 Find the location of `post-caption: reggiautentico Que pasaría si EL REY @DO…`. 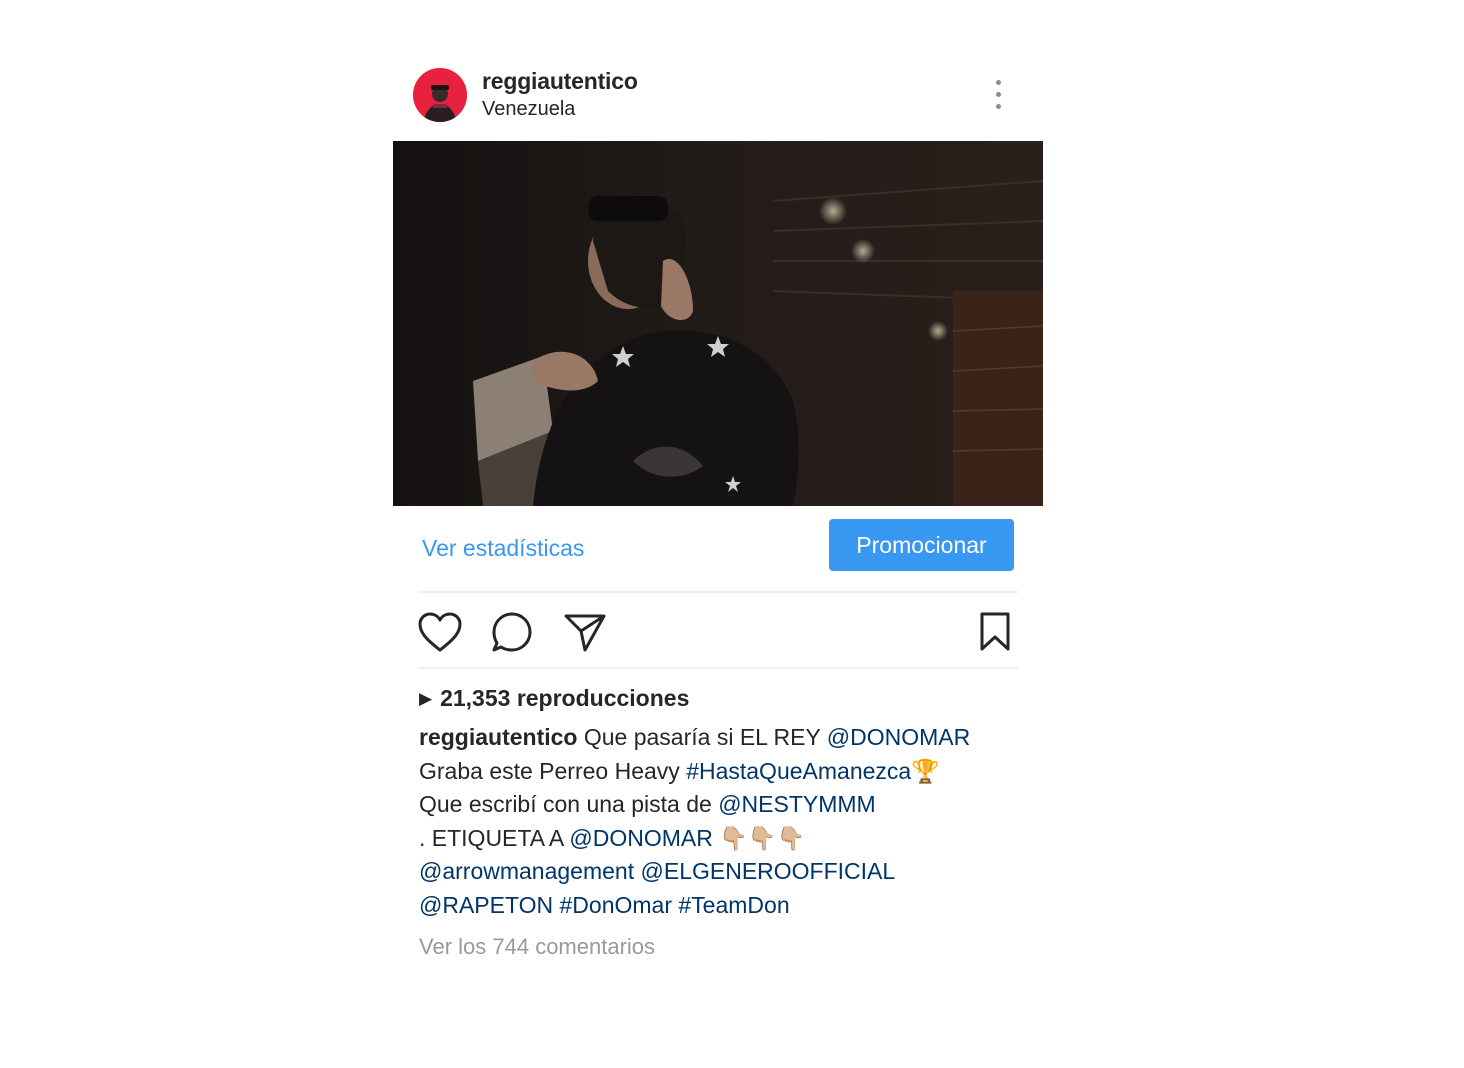

post-caption: reggiautentico Que pasaría si EL REY @DO… is located at coordinates (719, 821).